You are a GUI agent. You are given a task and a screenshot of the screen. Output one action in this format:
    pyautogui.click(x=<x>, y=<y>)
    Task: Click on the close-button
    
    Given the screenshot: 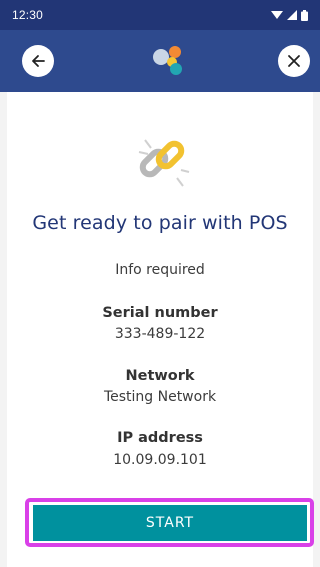 What is the action you would take?
    pyautogui.click(x=294, y=61)
    